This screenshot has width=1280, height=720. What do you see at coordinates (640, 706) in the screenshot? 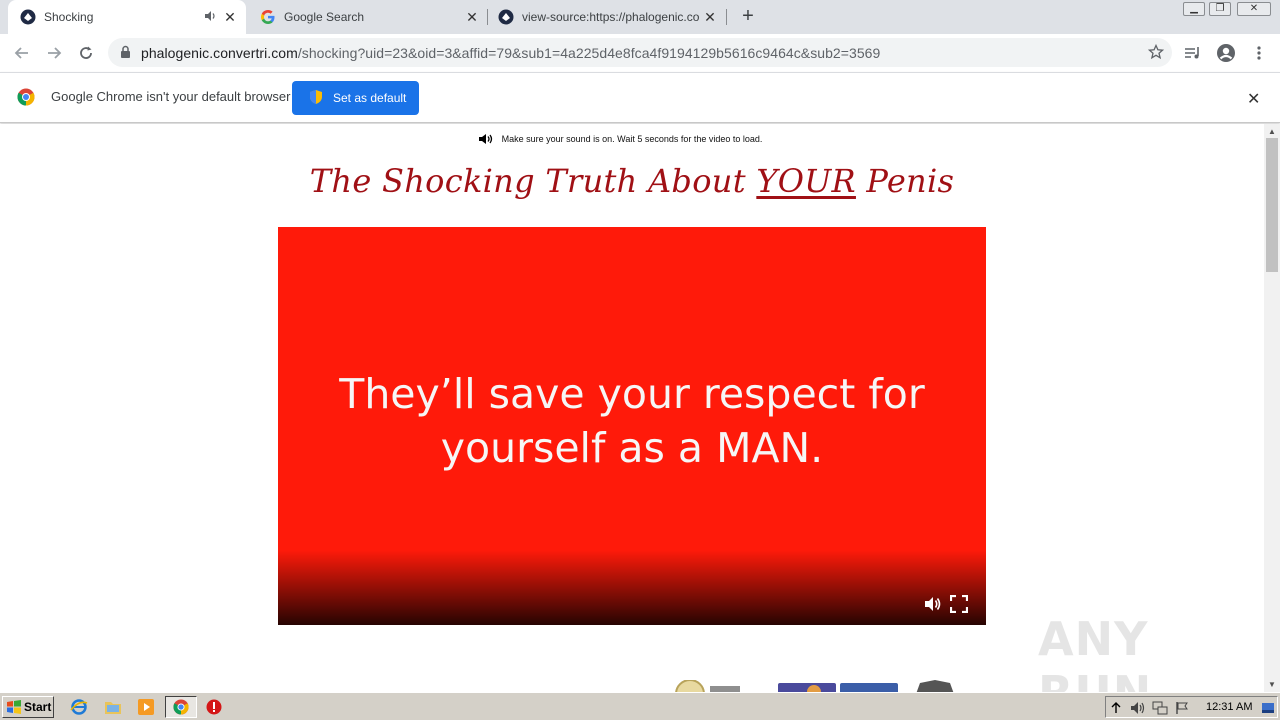
I see `windows-taskbar: Start 12:31 AM` at bounding box center [640, 706].